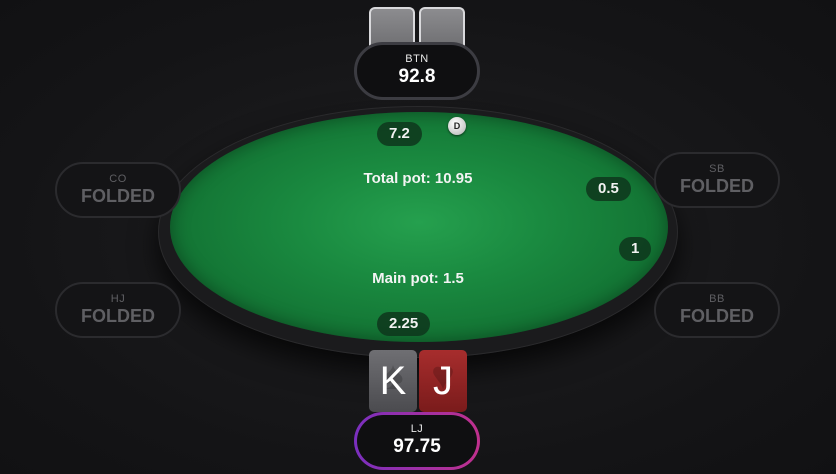 Image resolution: width=836 pixels, height=474 pixels. Describe the element at coordinates (417, 59) in the screenshot. I see `seat-position-label: BTN` at that location.